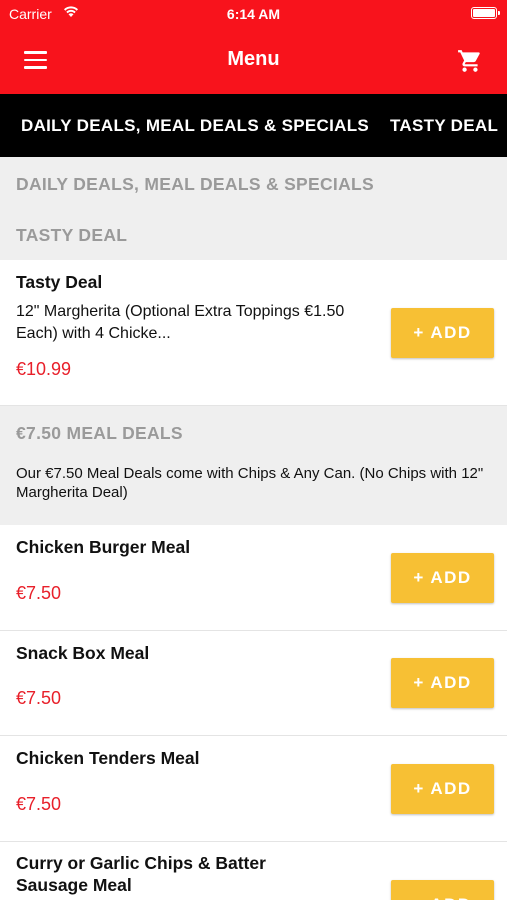 The image size is (507, 900). What do you see at coordinates (253, 578) in the screenshot?
I see `menu-item-chicken-burger-meal: Chicken Burger Meal €7.50 + ADD` at bounding box center [253, 578].